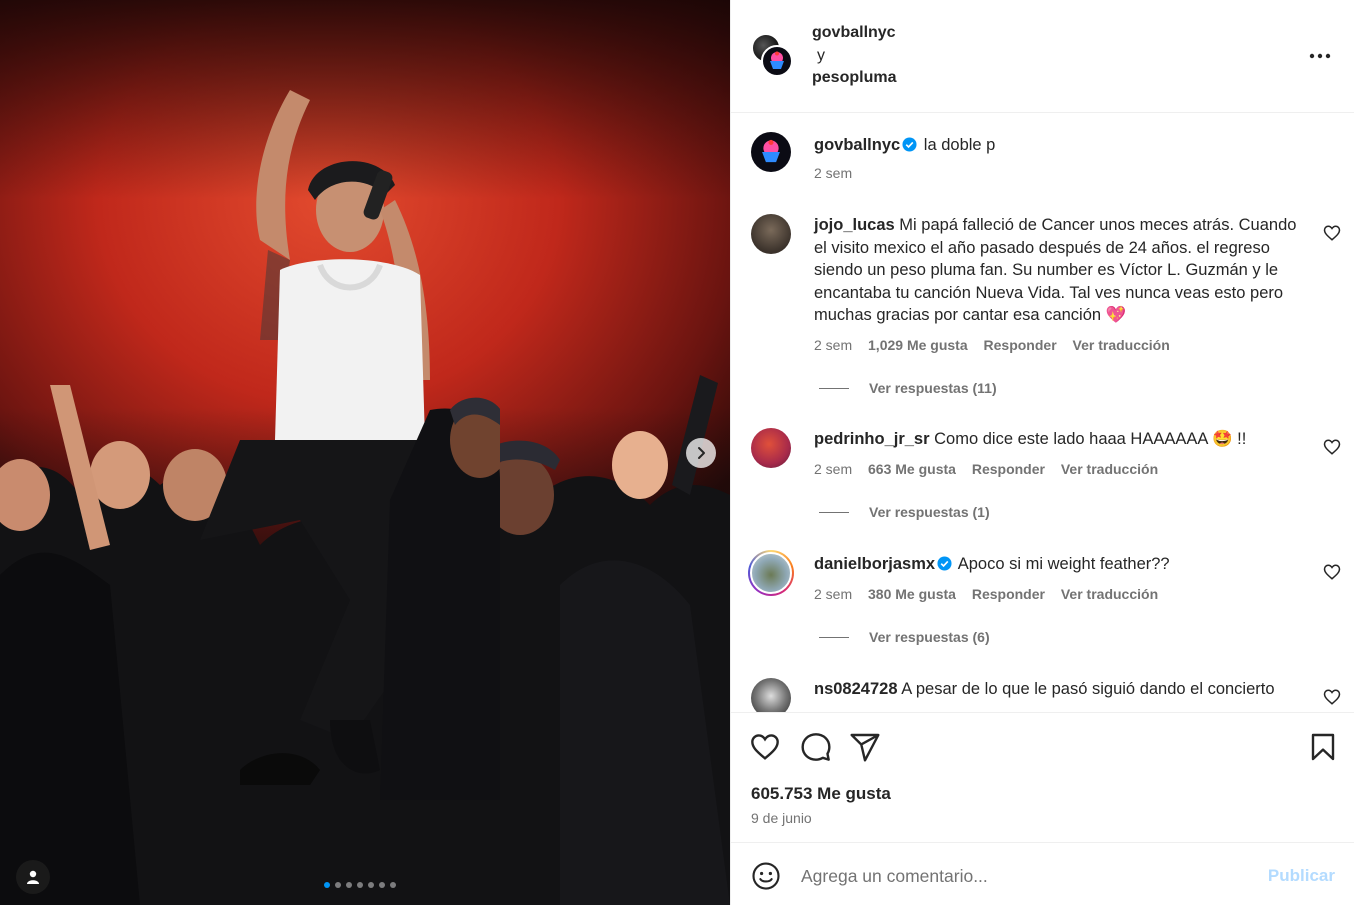 Image resolution: width=1354 pixels, height=905 pixels. I want to click on carousel-indicator, so click(360, 885).